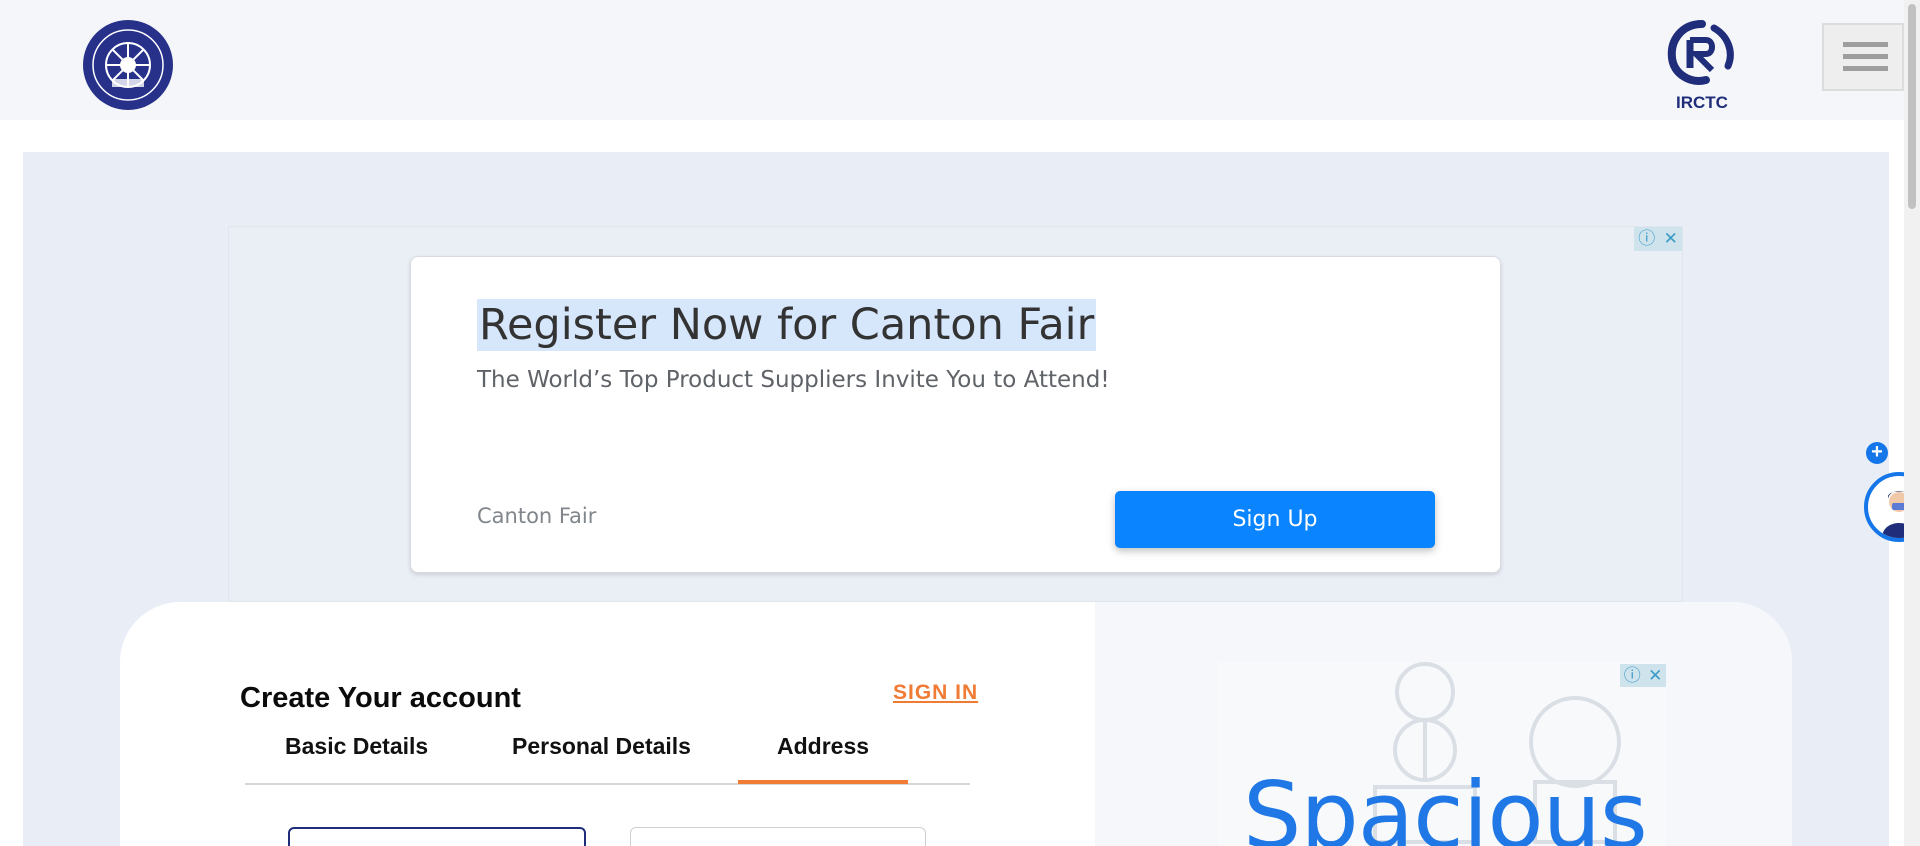 The image size is (1920, 846). I want to click on irctc-logo: IRCTC, so click(1702, 65).